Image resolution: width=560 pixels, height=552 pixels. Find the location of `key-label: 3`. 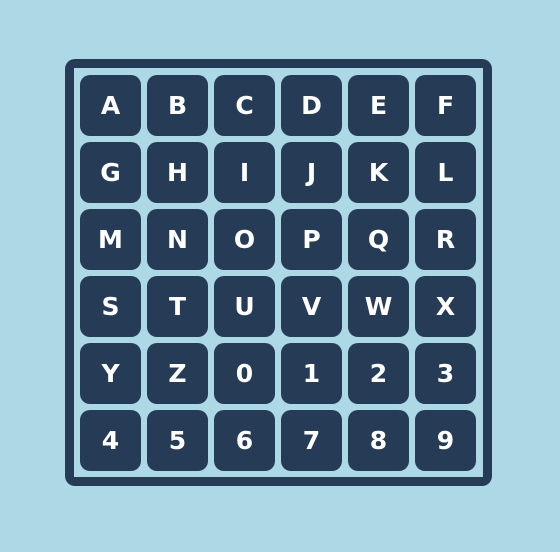

key-label: 3 is located at coordinates (445, 373).